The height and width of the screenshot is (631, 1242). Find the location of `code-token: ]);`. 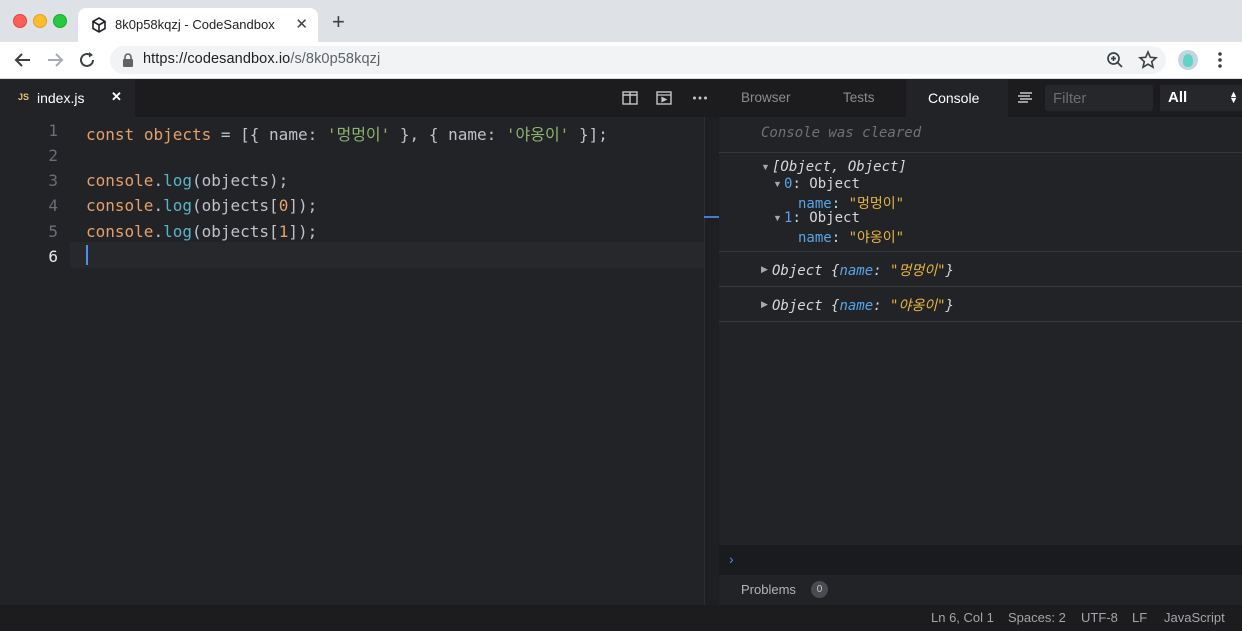

code-token: ]); is located at coordinates (303, 231).